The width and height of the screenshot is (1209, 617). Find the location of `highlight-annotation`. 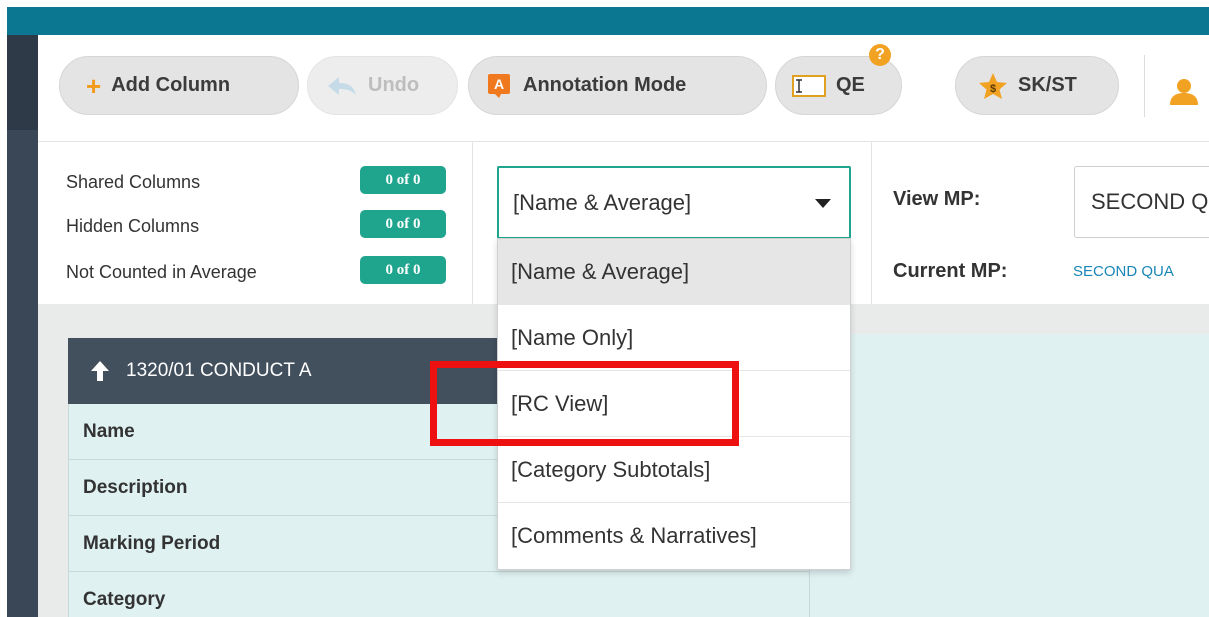

highlight-annotation is located at coordinates (584, 403).